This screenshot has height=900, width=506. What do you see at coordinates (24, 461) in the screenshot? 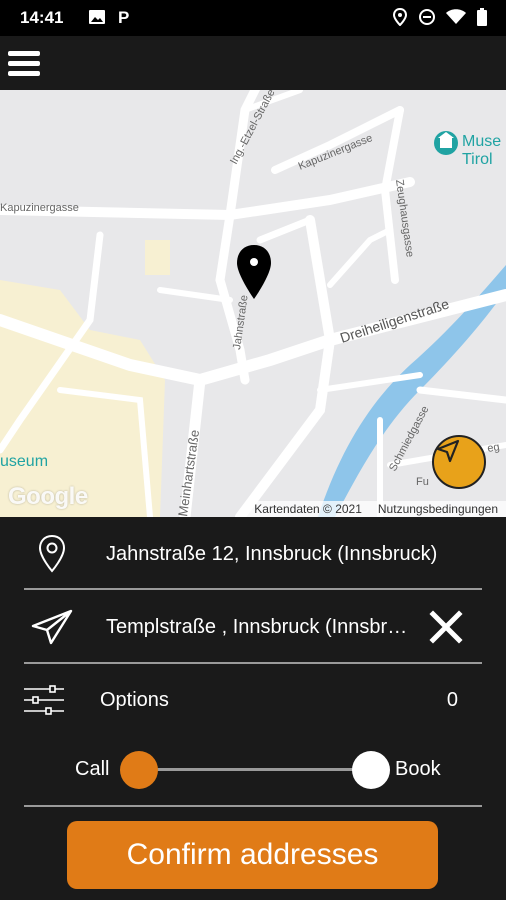
I see `poi-label: useum` at bounding box center [24, 461].